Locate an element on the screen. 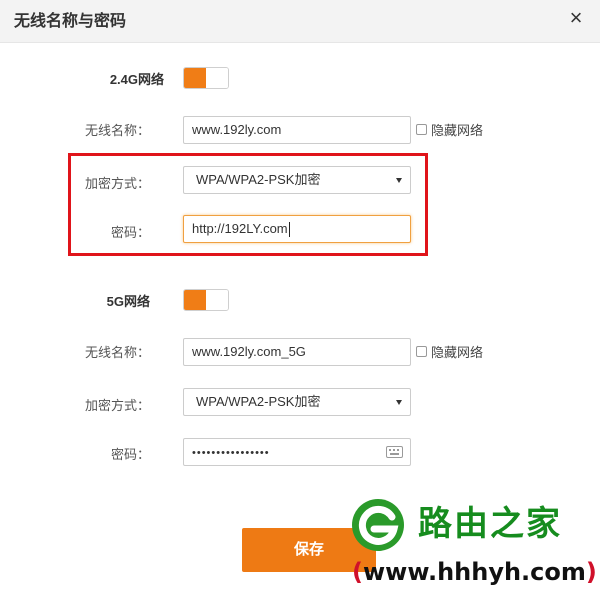 The image size is (600, 596). watermark-logo-icon is located at coordinates (378, 525).